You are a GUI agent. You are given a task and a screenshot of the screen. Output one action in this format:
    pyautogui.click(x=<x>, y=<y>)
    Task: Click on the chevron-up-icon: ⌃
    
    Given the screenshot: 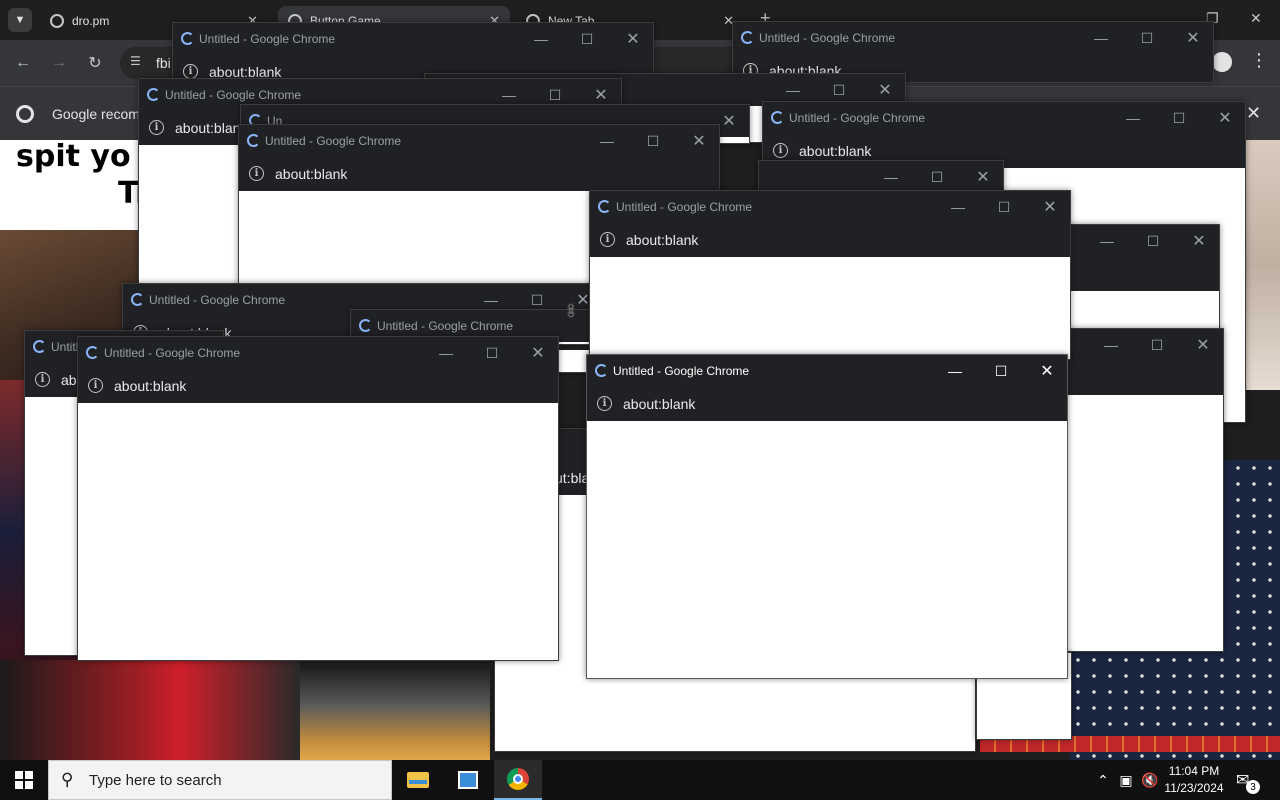 What is the action you would take?
    pyautogui.click(x=1103, y=780)
    